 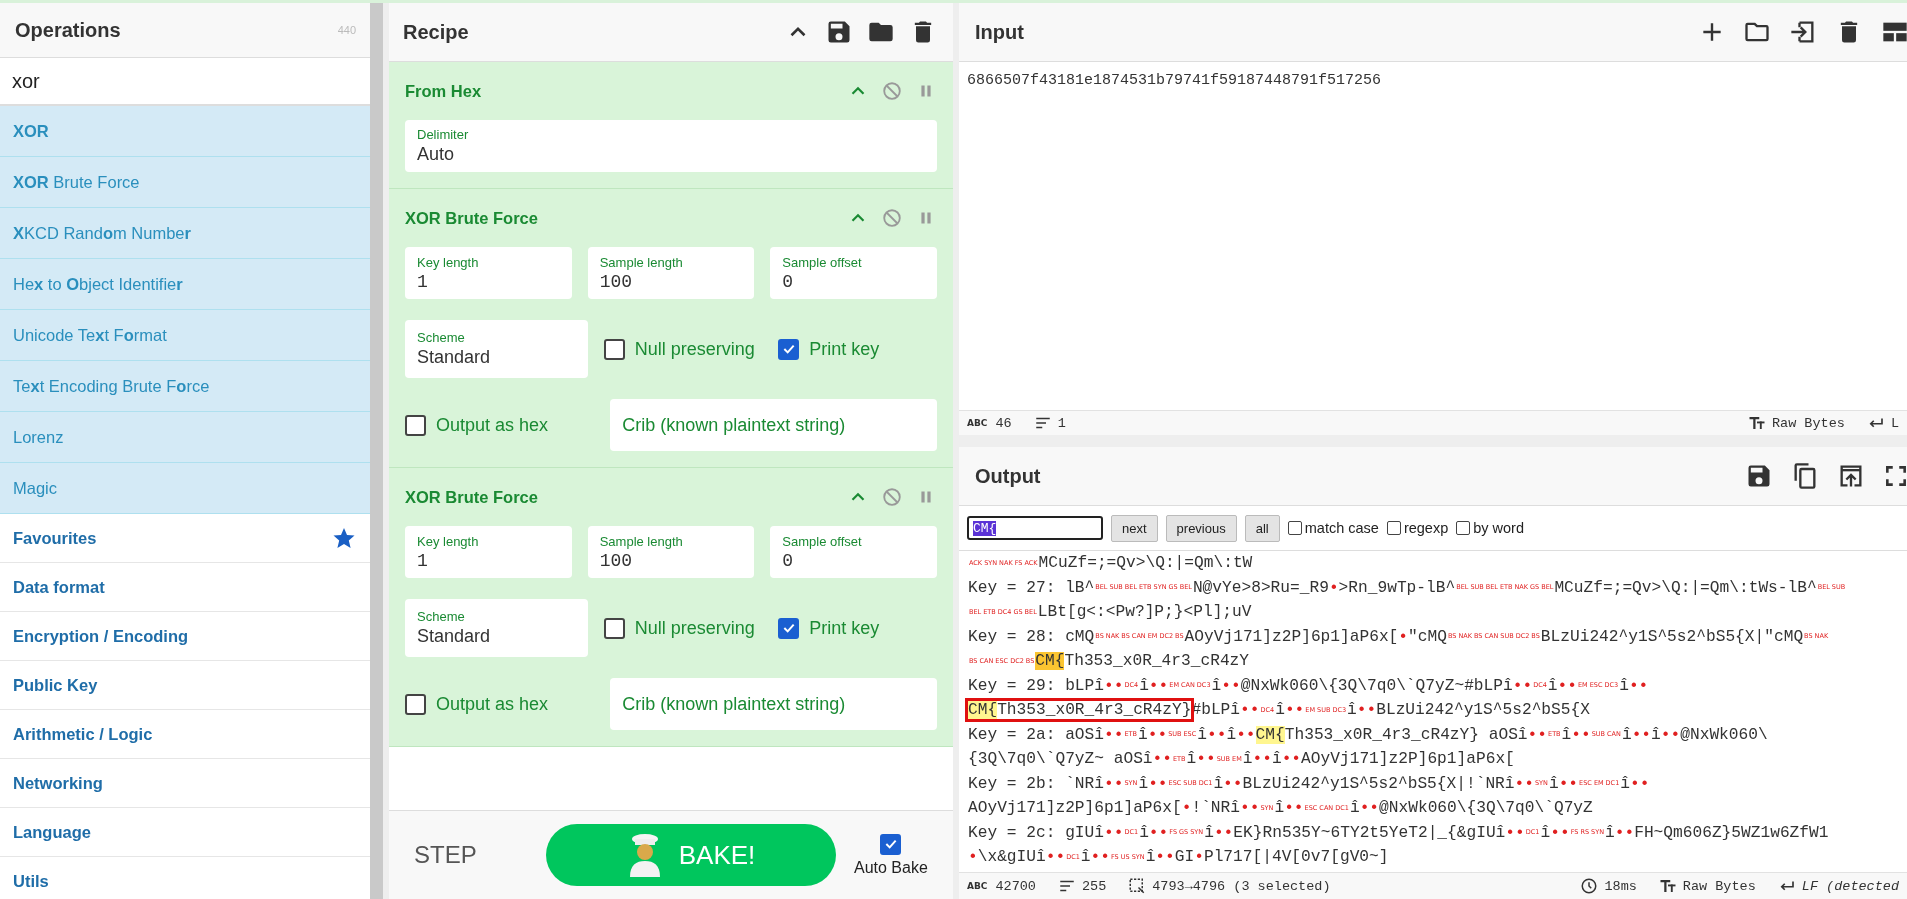 I want to click on operation-count: 440, so click(x=346, y=30).